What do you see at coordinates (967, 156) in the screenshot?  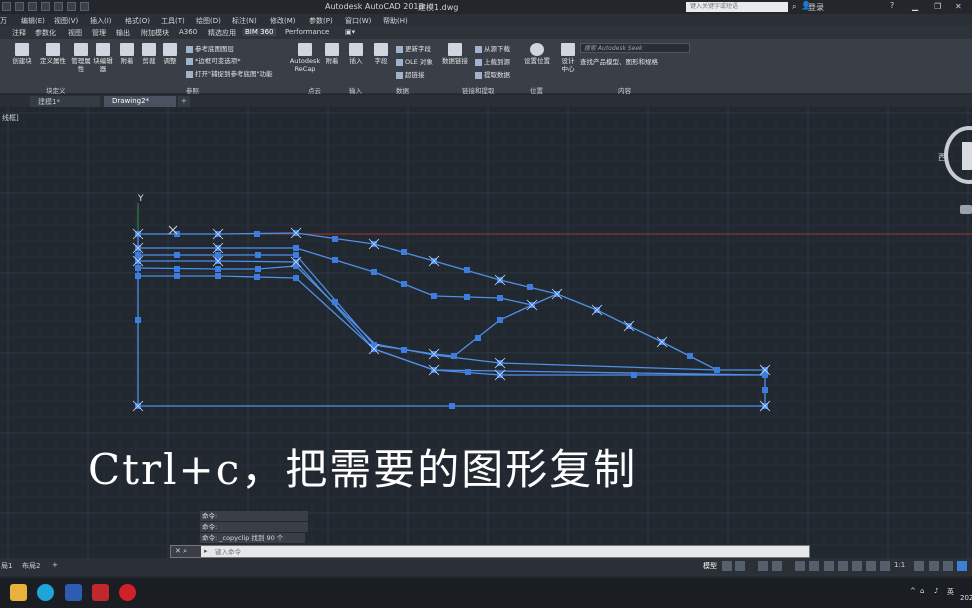 I see `viewcube-face` at bounding box center [967, 156].